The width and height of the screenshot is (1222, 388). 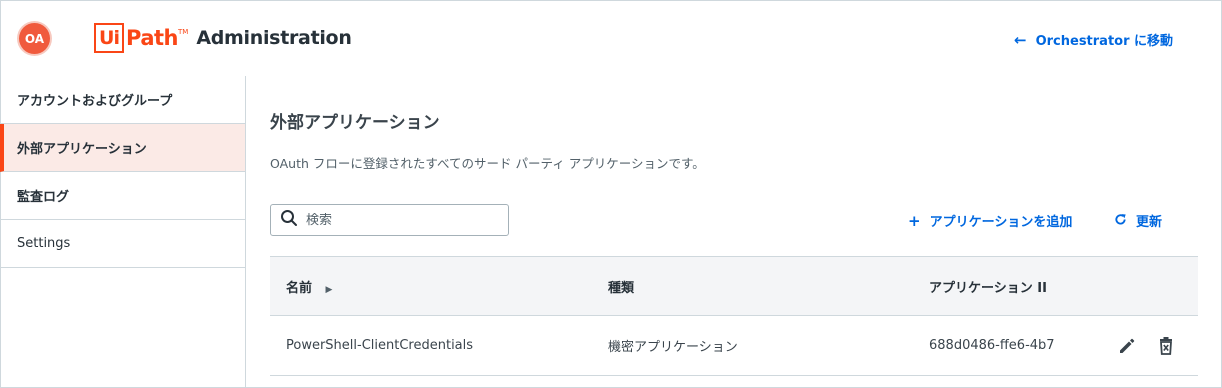 I want to click on app-title: Administration, so click(x=274, y=38).